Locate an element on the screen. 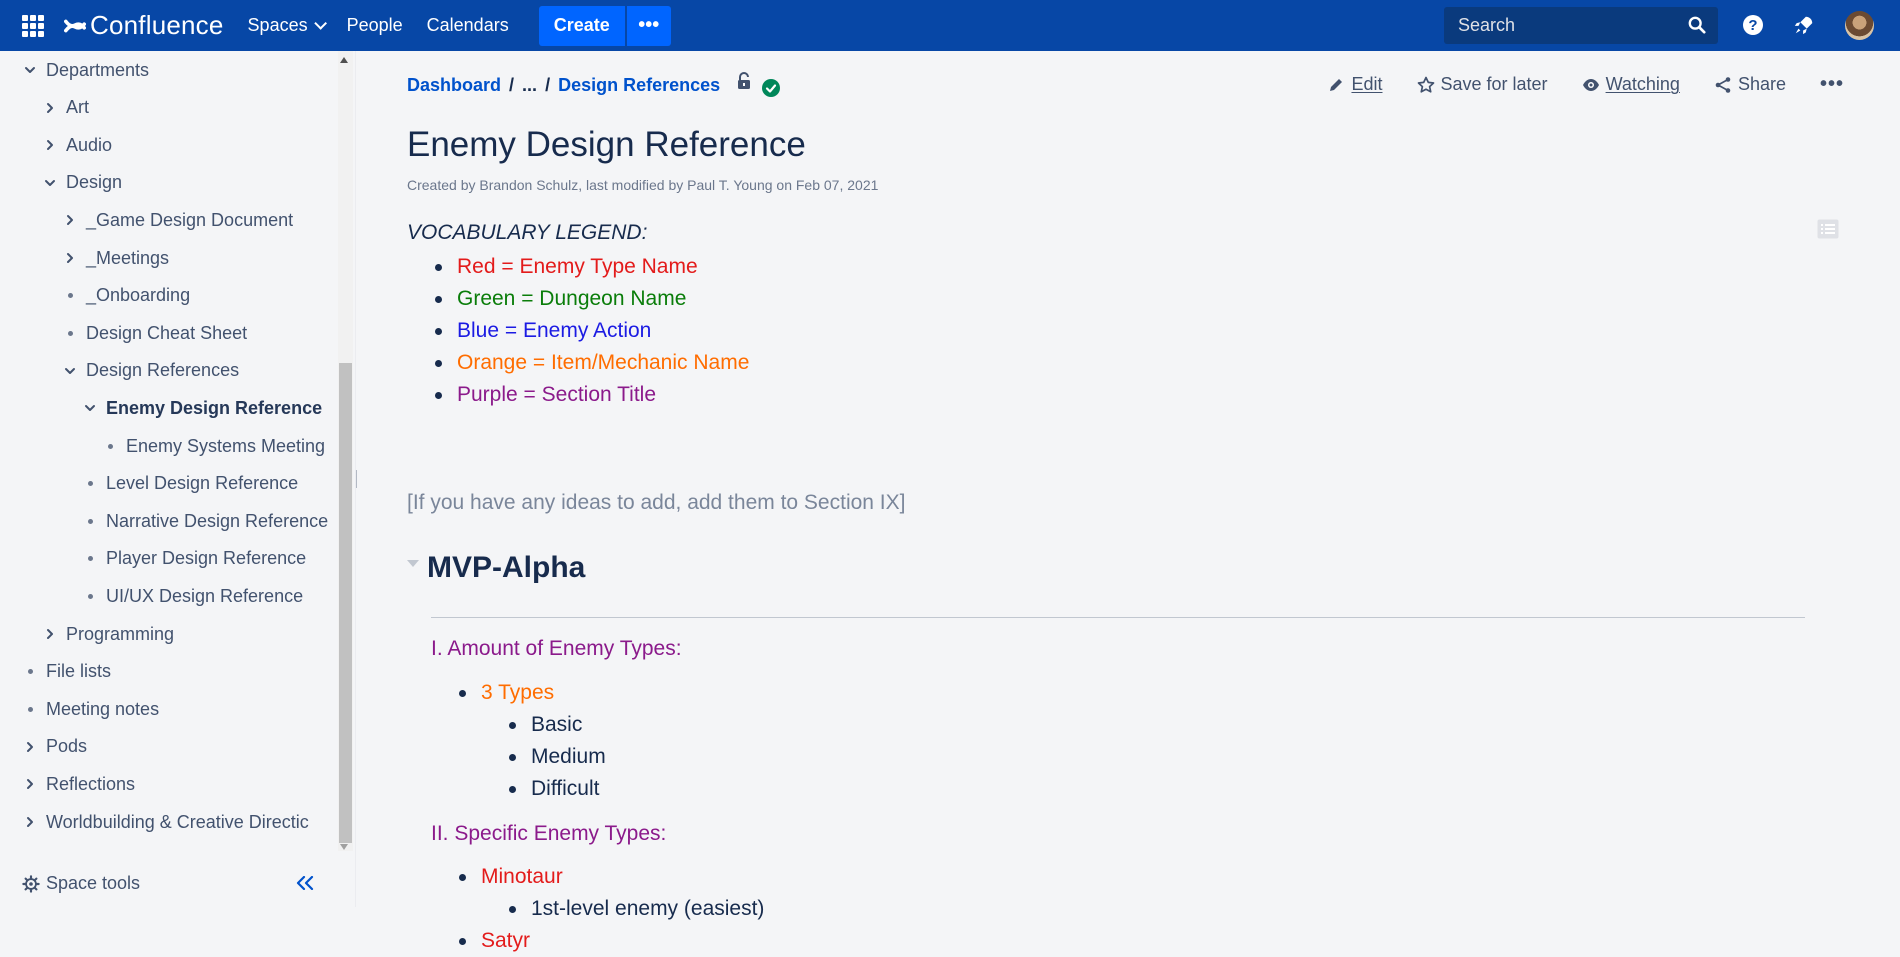 The image size is (1900, 957). confluence-logo: Confluence is located at coordinates (144, 25).